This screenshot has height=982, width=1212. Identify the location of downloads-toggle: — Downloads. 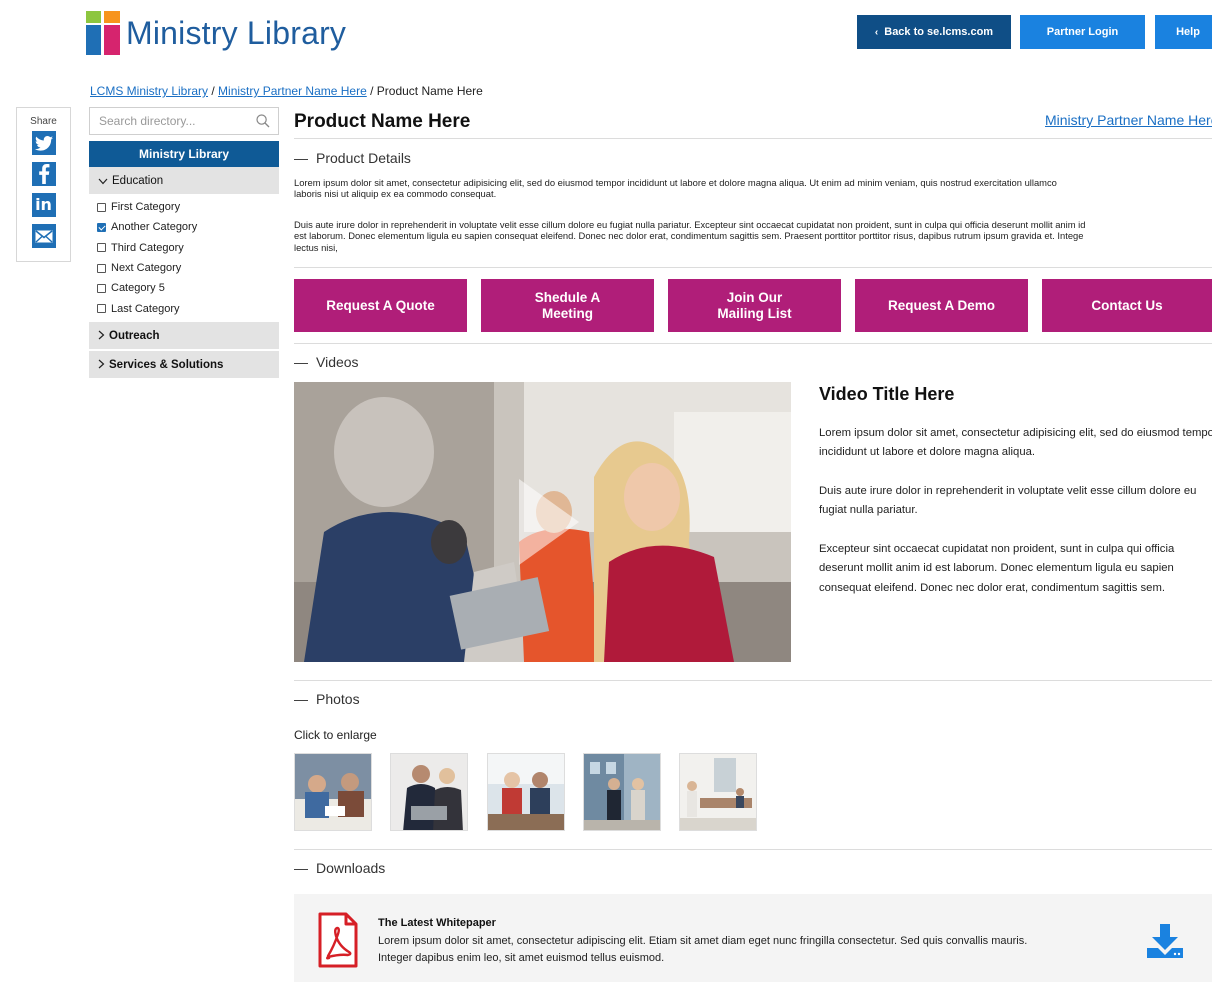
(339, 868).